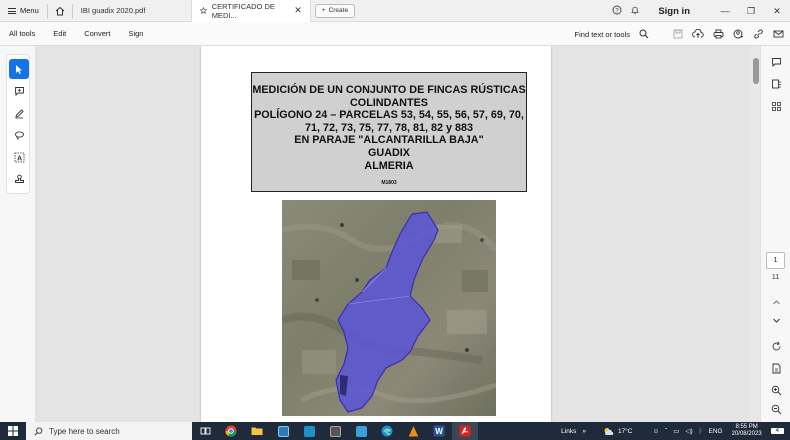 The image size is (790, 440). I want to click on bookmarks-panel-icon, so click(776, 84).